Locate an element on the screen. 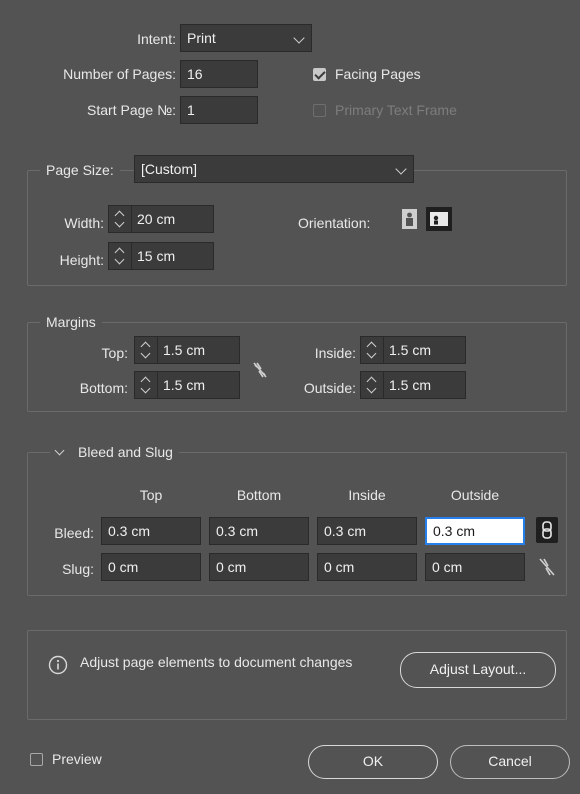 The width and height of the screenshot is (580, 794). margin-bottom-label: Bottom: is located at coordinates (103, 388).